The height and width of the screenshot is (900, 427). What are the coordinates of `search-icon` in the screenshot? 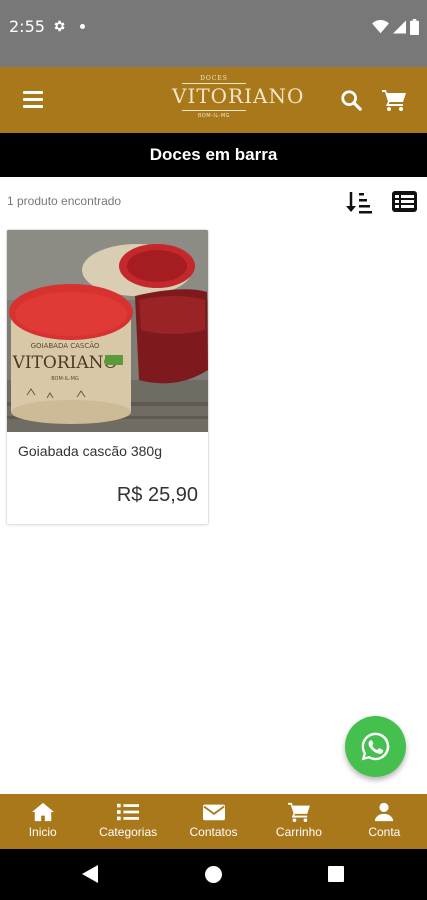 It's located at (351, 100).